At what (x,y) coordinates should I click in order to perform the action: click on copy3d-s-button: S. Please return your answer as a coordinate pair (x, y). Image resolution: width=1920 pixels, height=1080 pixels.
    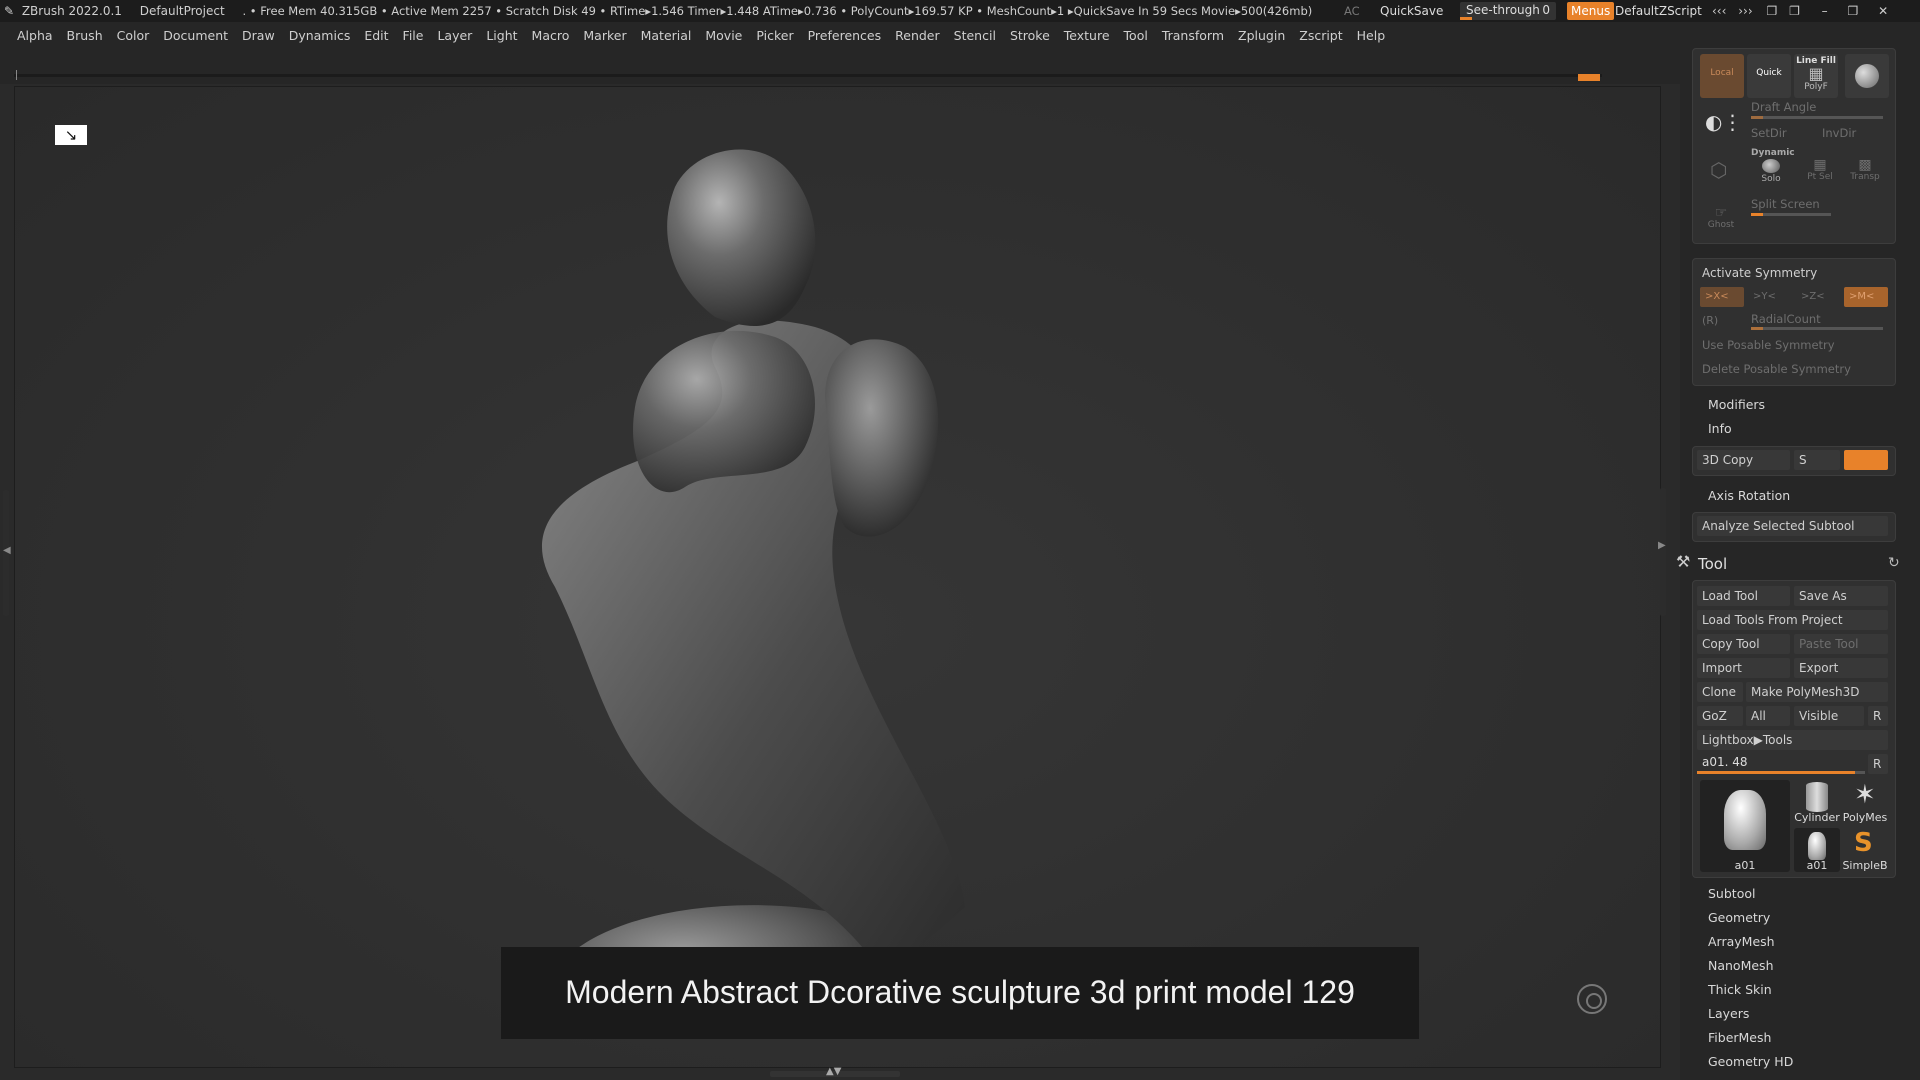
    Looking at the image, I should click on (1817, 460).